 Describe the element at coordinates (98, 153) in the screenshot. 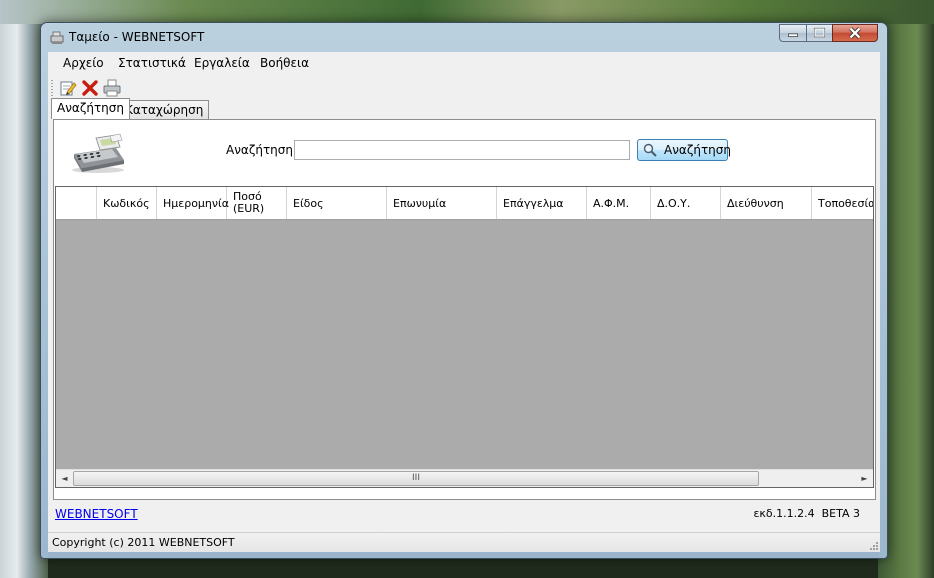

I see `cash-register-illustration` at that location.